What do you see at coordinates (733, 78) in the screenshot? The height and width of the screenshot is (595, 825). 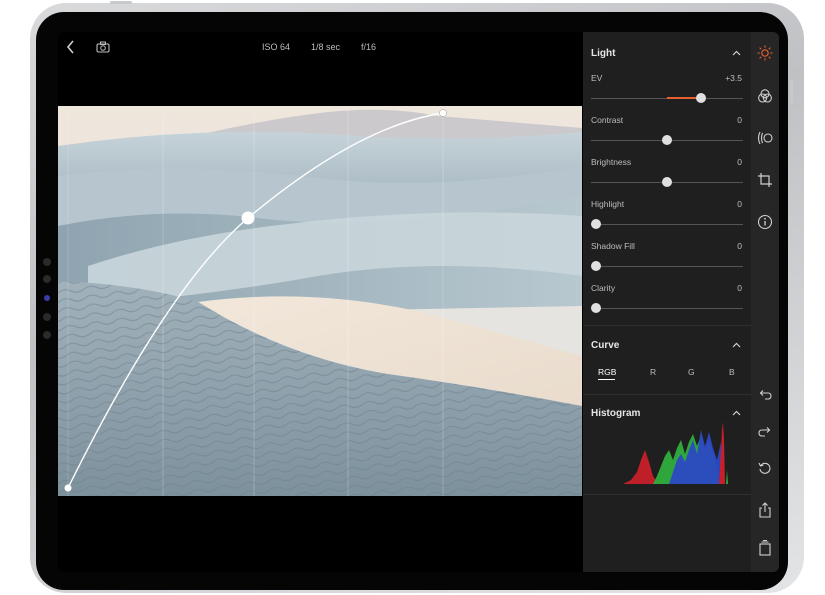 I see `slider-value: +3.5` at bounding box center [733, 78].